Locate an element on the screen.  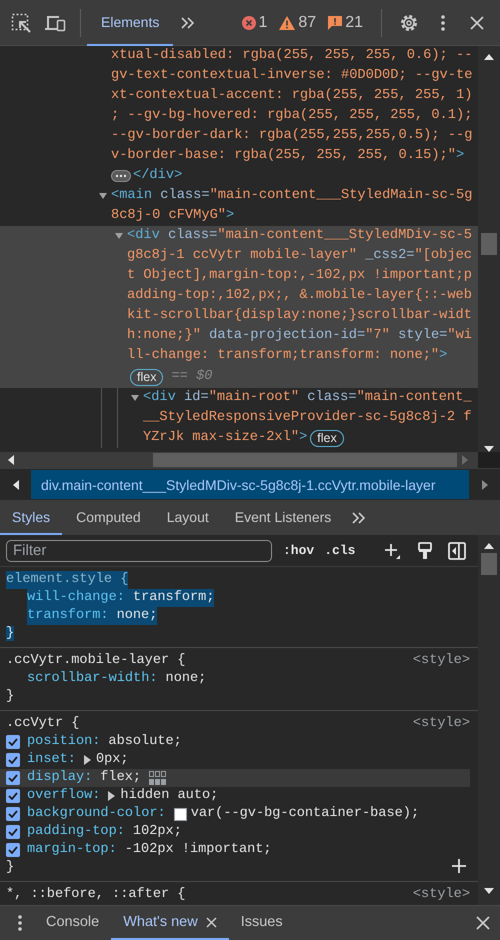
property-value: flex; is located at coordinates (121, 778).